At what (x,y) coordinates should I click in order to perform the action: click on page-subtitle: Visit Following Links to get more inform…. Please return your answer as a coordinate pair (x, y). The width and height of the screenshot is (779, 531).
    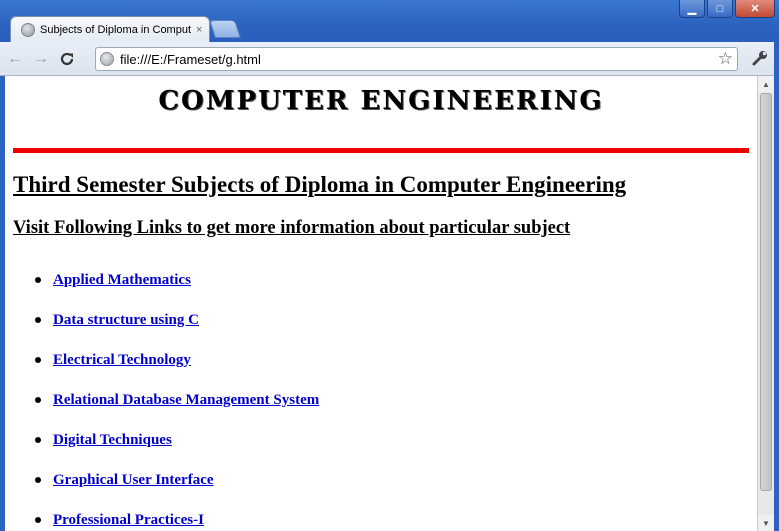
    Looking at the image, I should click on (292, 228).